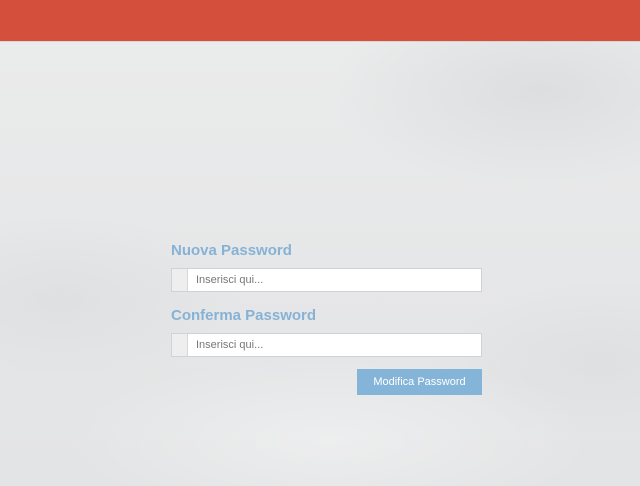  I want to click on change-password-button: Modifica Password, so click(419, 382).